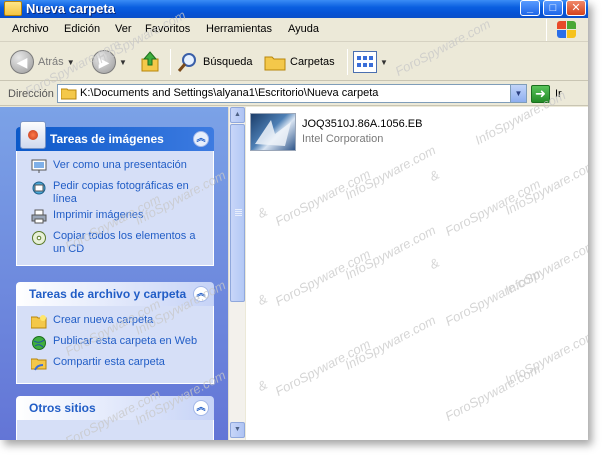 This screenshot has width=614, height=476. Describe the element at coordinates (115, 430) in the screenshot. I see `panel-body` at that location.